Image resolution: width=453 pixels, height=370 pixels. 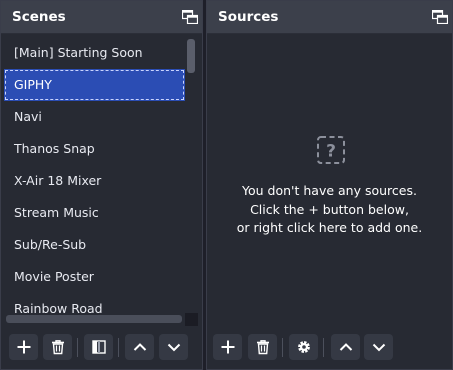 I want to click on filter-icon, so click(x=98, y=347).